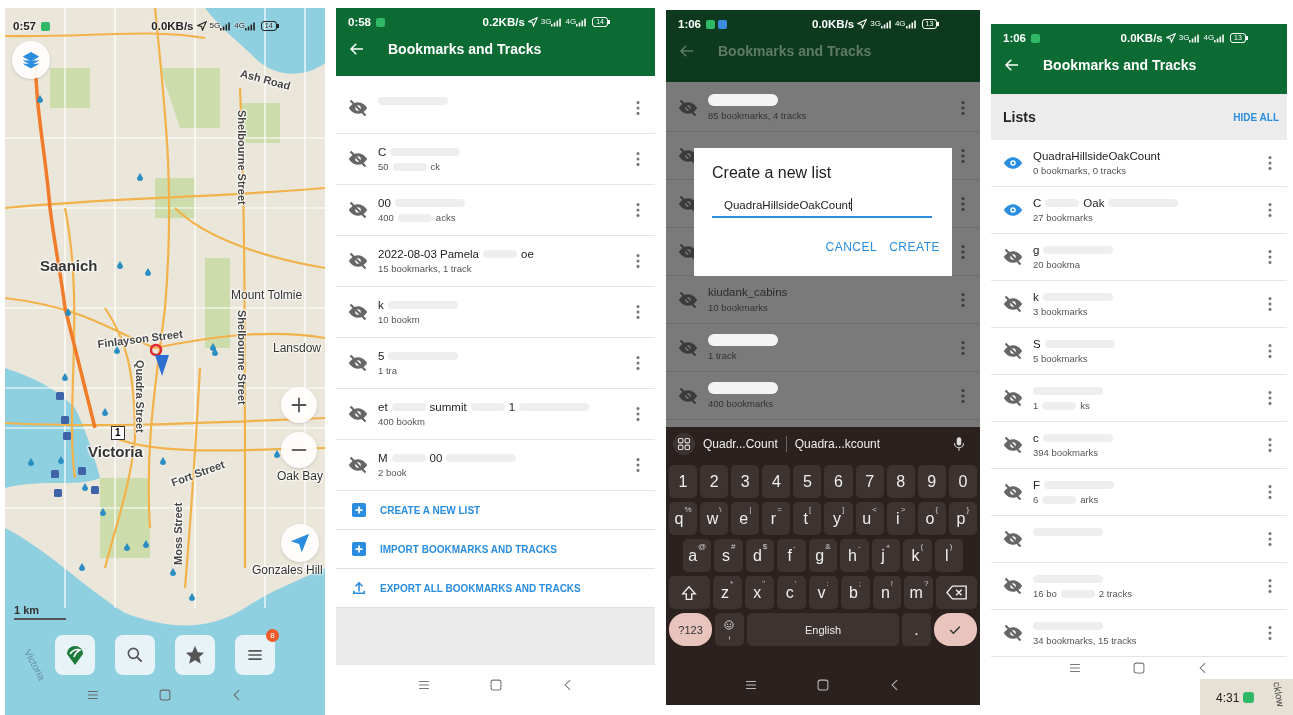 Image resolution: width=1293 pixels, height=715 pixels. What do you see at coordinates (900, 481) in the screenshot?
I see `key-button: 8` at bounding box center [900, 481].